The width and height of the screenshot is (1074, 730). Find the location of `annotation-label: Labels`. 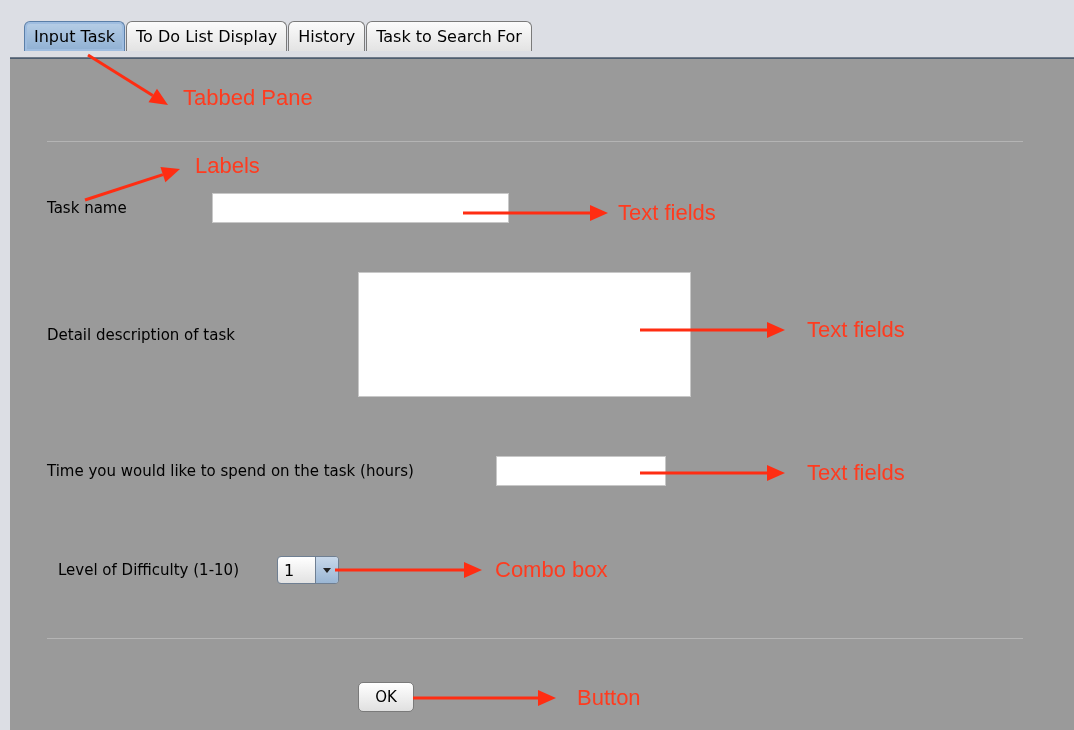

annotation-label: Labels is located at coordinates (227, 166).